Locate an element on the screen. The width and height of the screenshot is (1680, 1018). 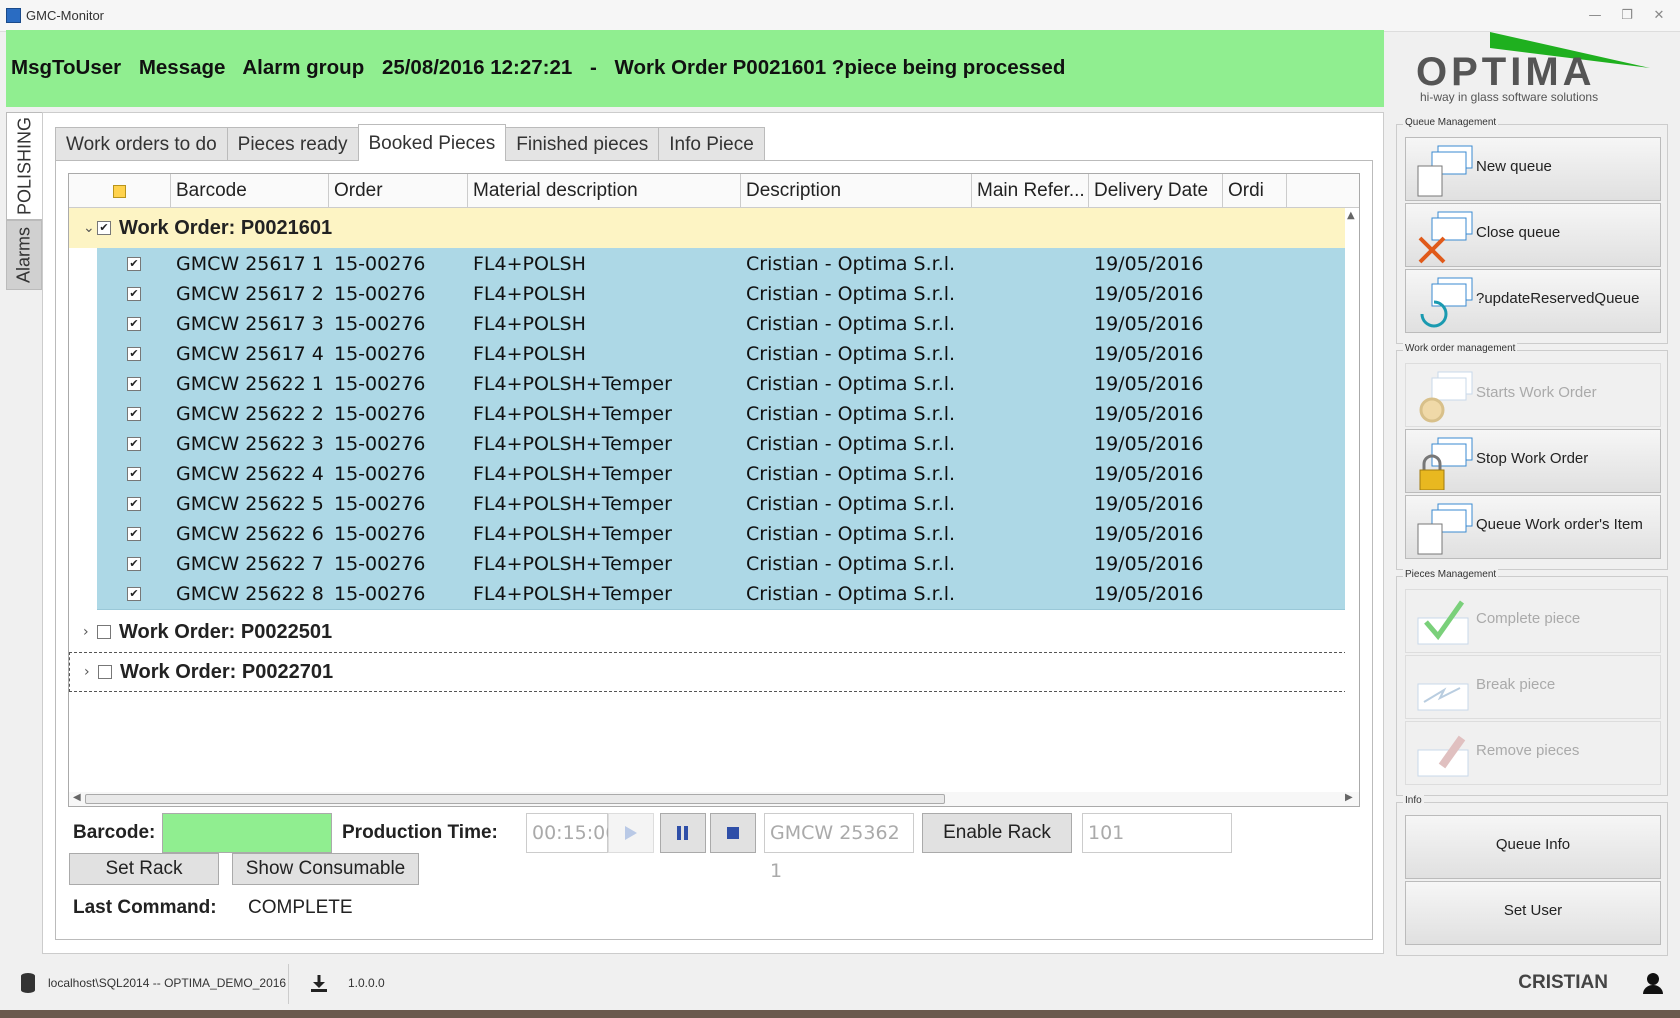
update-reserved-queue-button: ?updateReservedQueue is located at coordinates (1533, 301).